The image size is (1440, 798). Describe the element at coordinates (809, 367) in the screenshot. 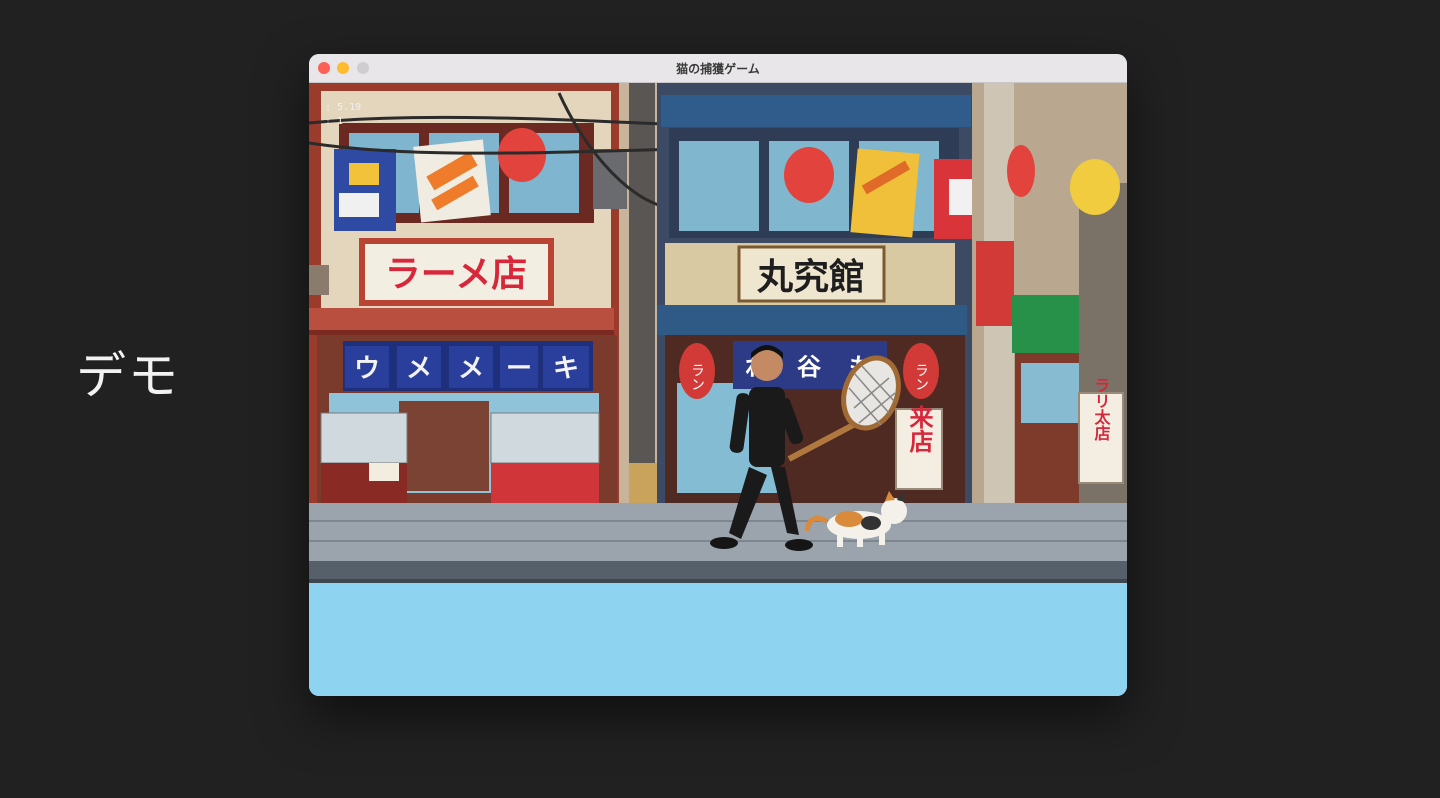

I see `svg-text: 谷` at that location.